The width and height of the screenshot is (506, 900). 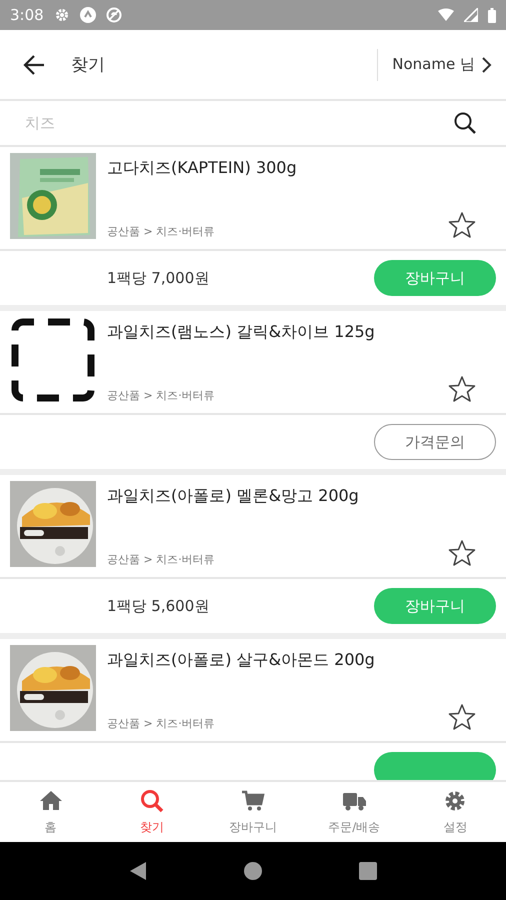 I want to click on sync-icon, so click(x=114, y=15).